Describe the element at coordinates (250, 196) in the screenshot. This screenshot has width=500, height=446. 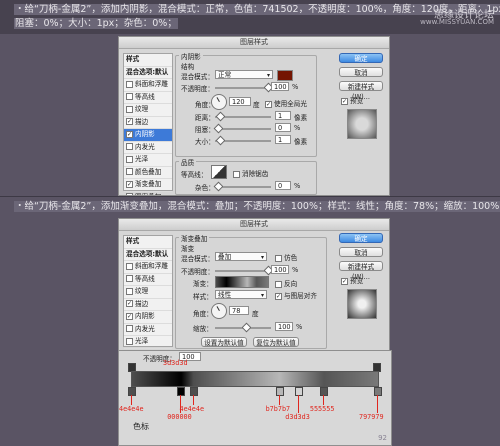
I see `separator` at that location.